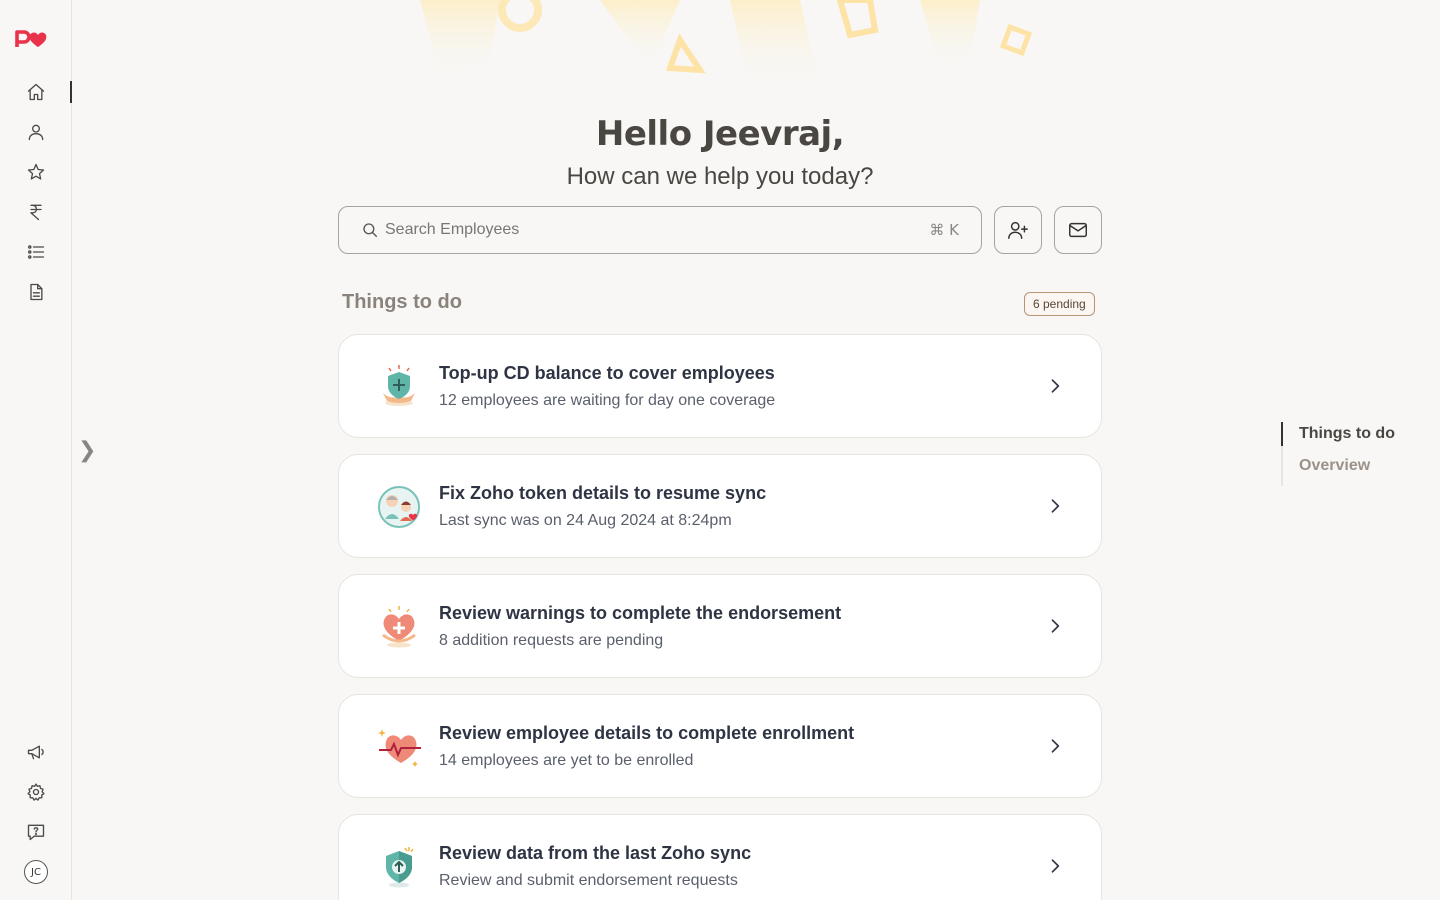  What do you see at coordinates (399, 387) in the screenshot?
I see `shield-plus-illustration` at bounding box center [399, 387].